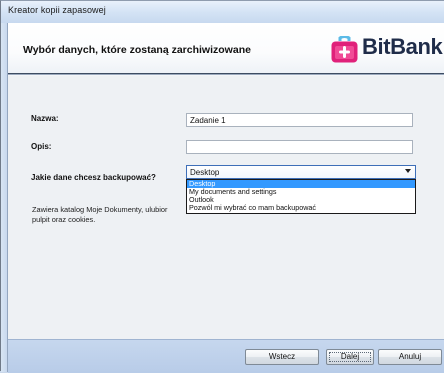  I want to click on bitbank-logo: BitBank, so click(387, 49).